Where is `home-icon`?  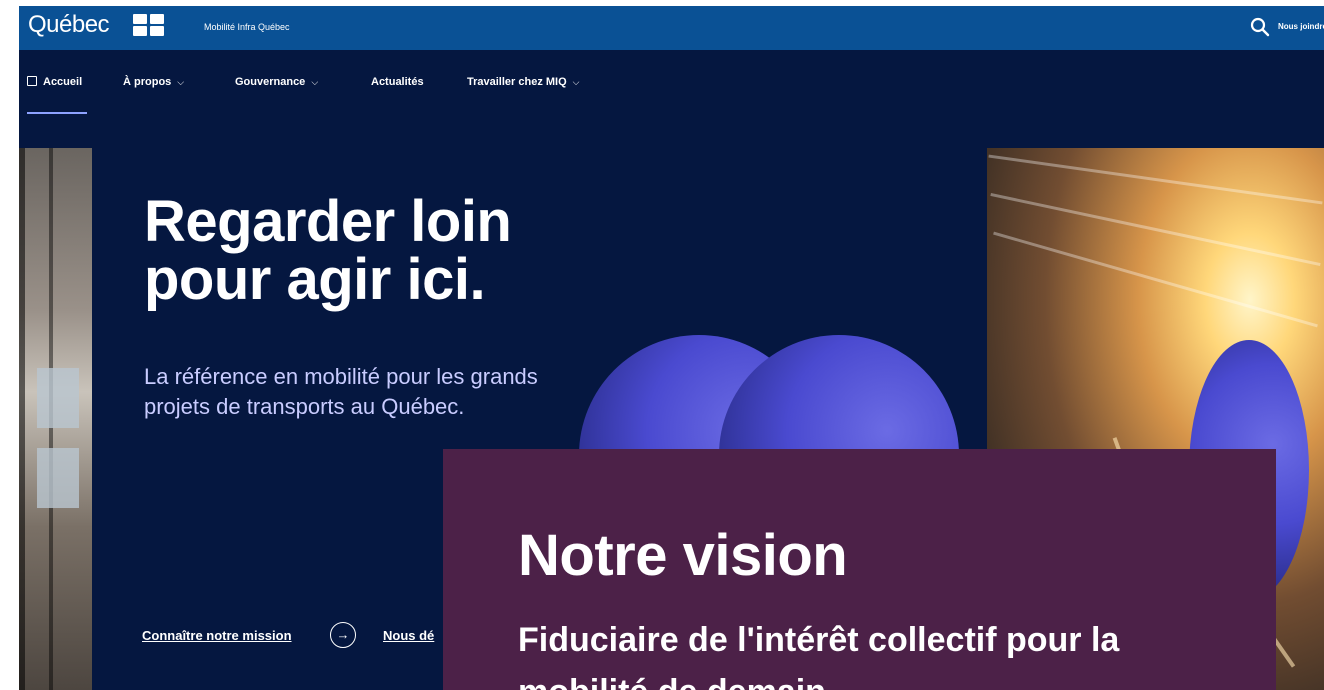
home-icon is located at coordinates (32, 81).